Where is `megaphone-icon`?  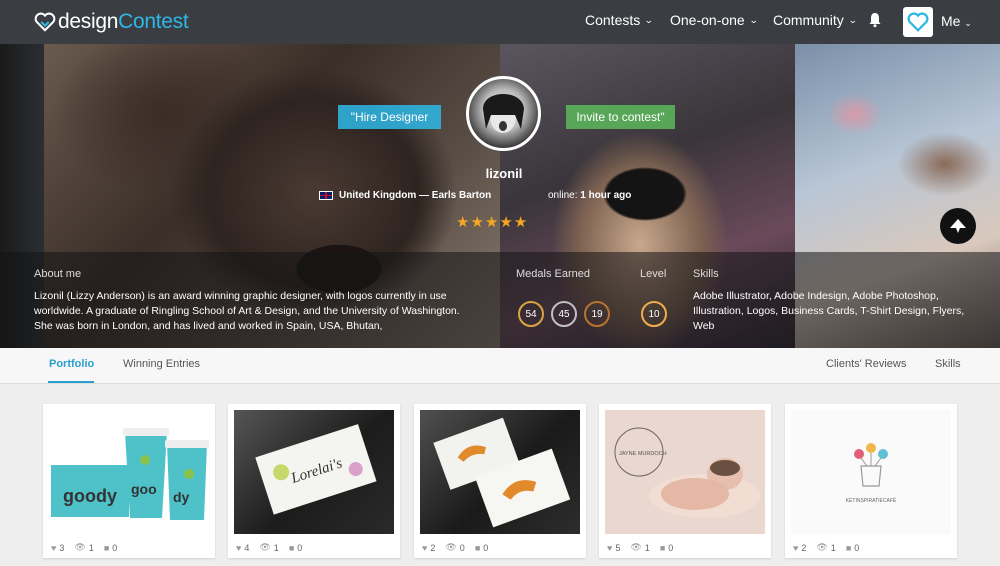 megaphone-icon is located at coordinates (958, 226).